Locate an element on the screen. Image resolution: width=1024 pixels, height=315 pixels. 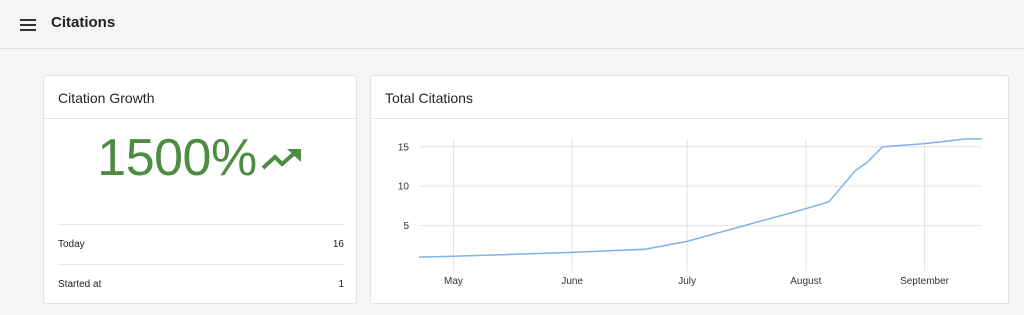
stat-label-today: Today is located at coordinates (71, 244).